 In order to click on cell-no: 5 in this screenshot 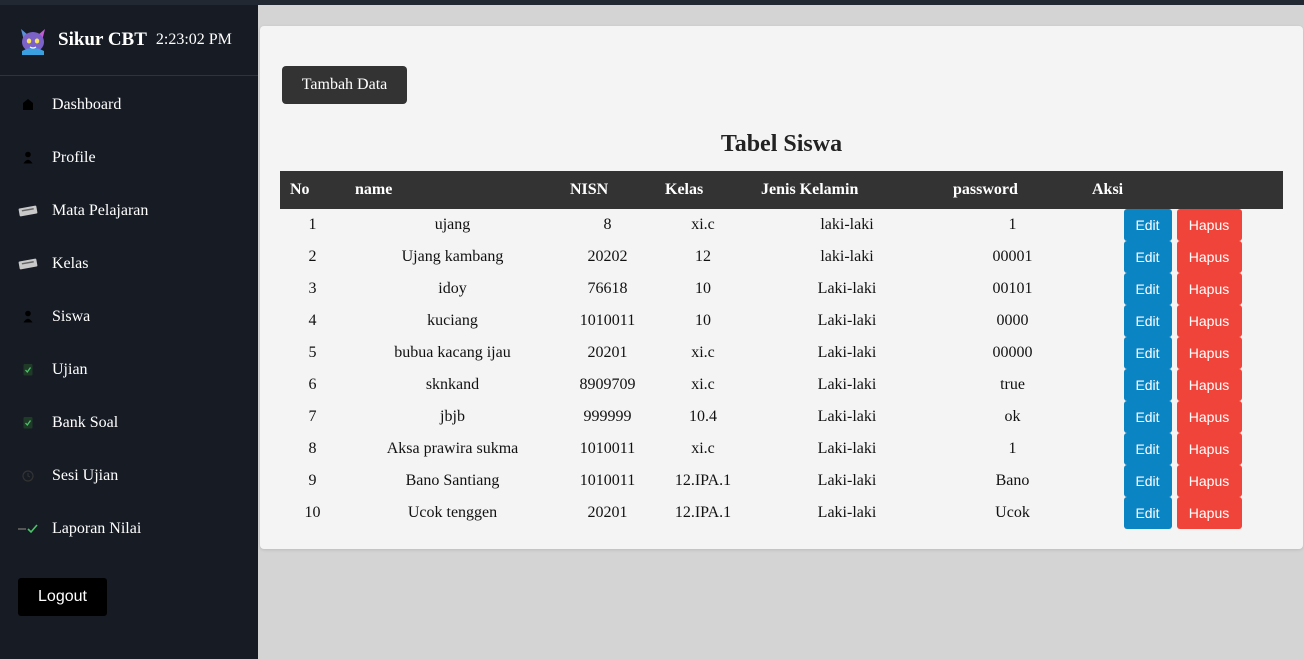, I will do `click(312, 352)`.